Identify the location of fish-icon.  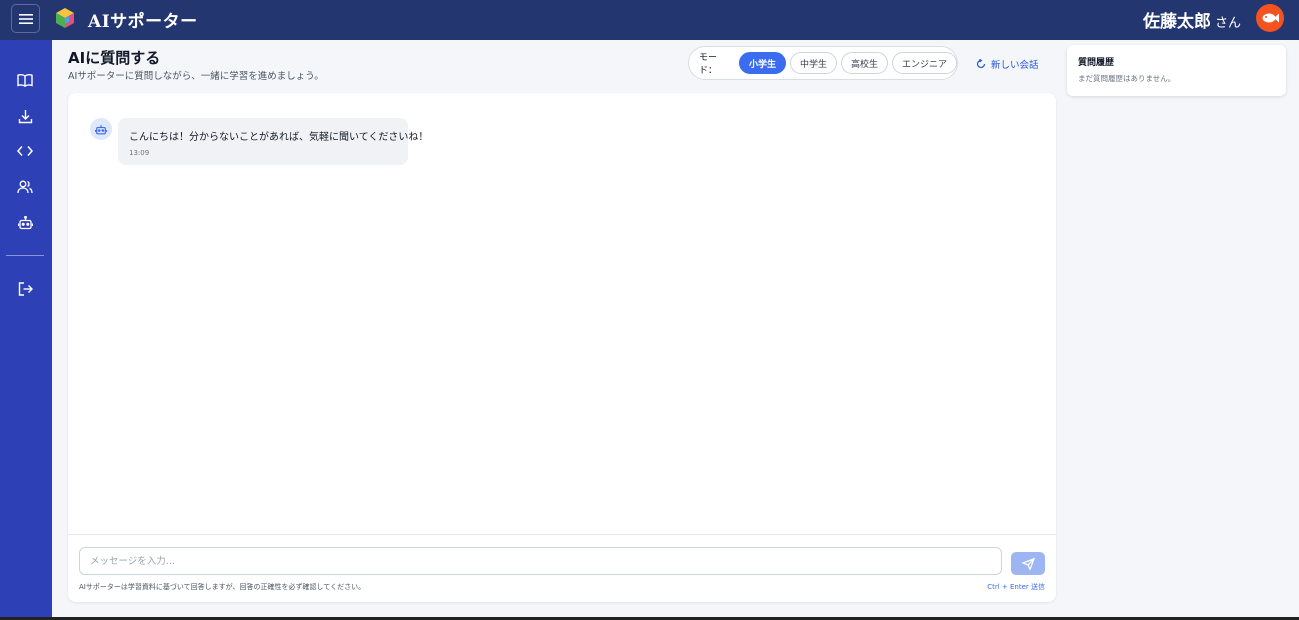
(1270, 18).